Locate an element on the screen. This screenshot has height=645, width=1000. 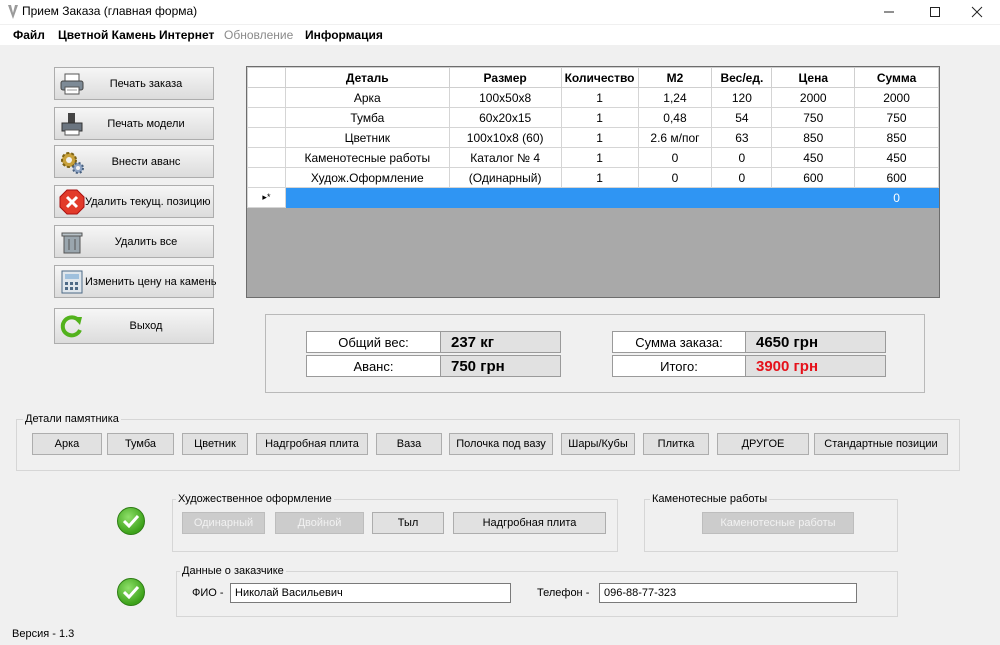
cell-detail is located at coordinates (367, 197).